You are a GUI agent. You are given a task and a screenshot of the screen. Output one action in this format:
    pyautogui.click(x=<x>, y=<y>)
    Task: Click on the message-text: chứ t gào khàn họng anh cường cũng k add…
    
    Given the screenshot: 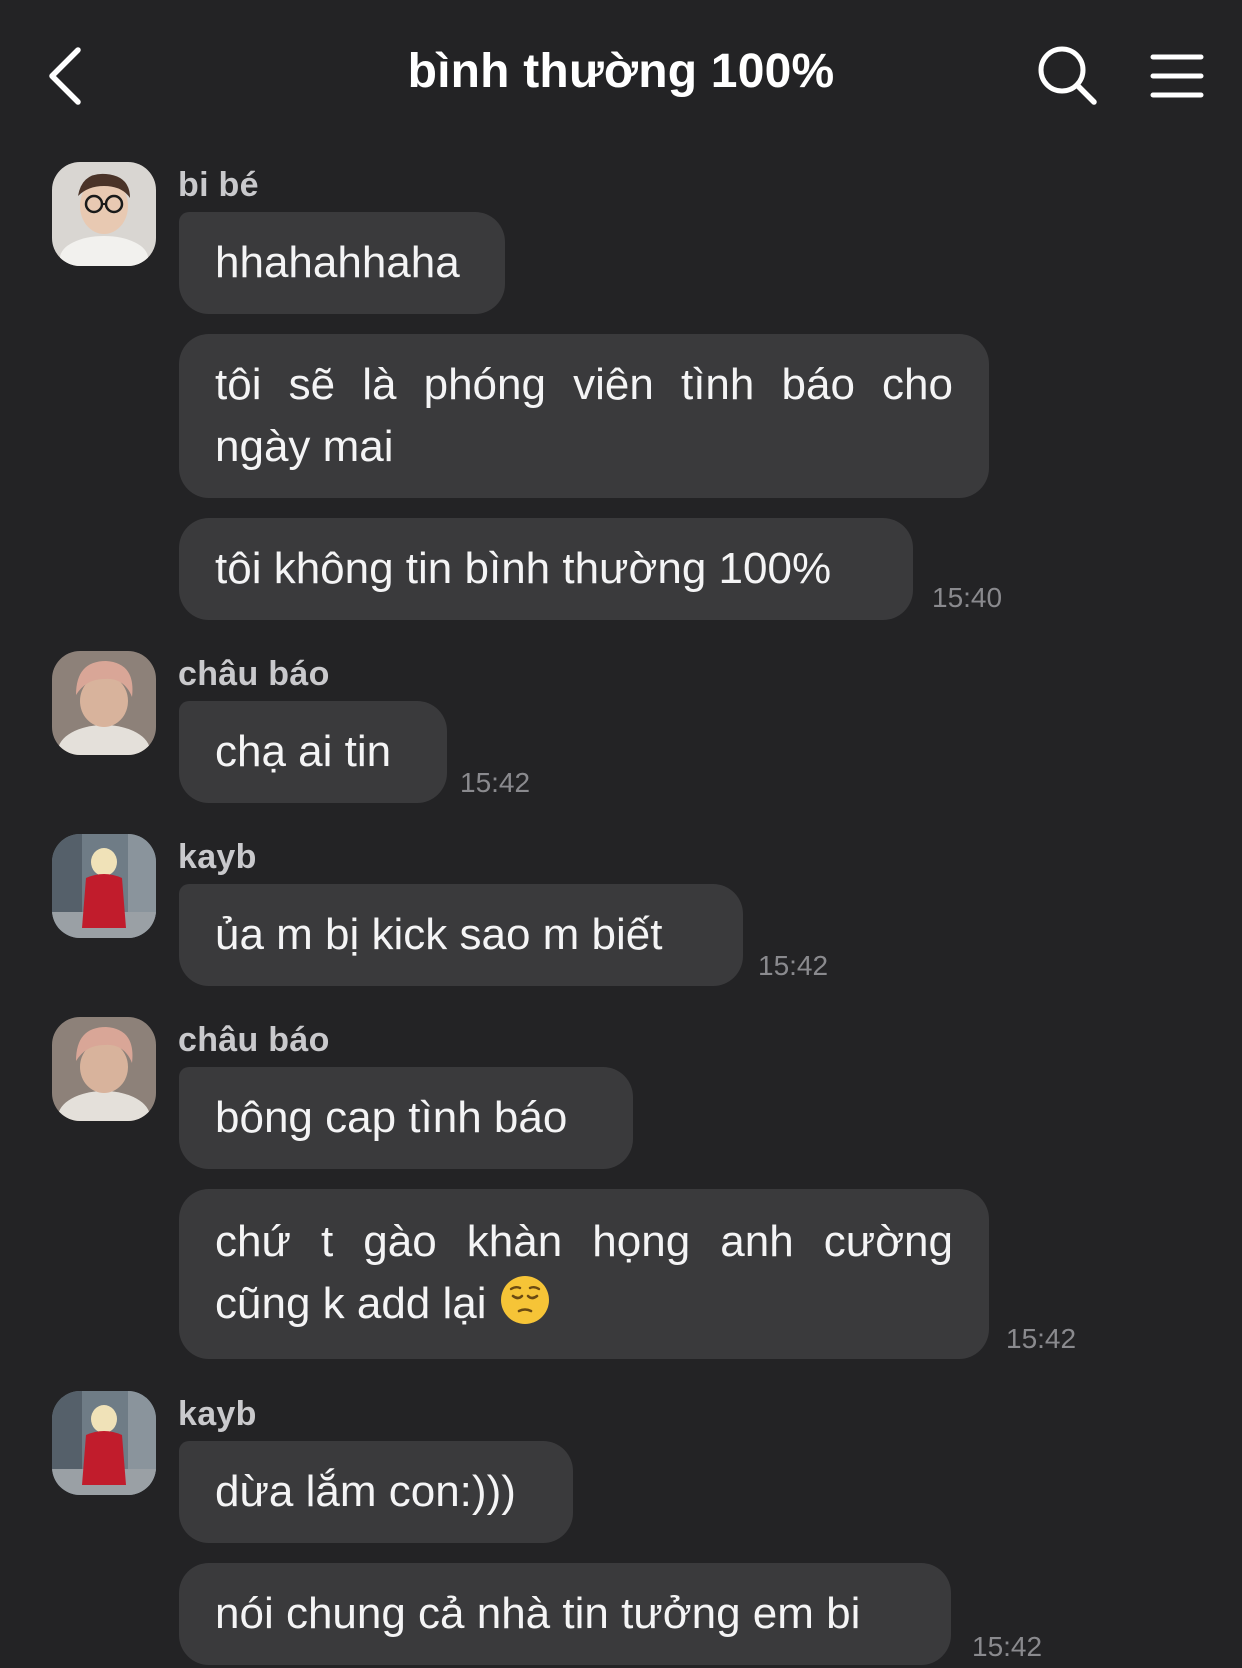 What is the action you would take?
    pyautogui.click(x=584, y=1272)
    